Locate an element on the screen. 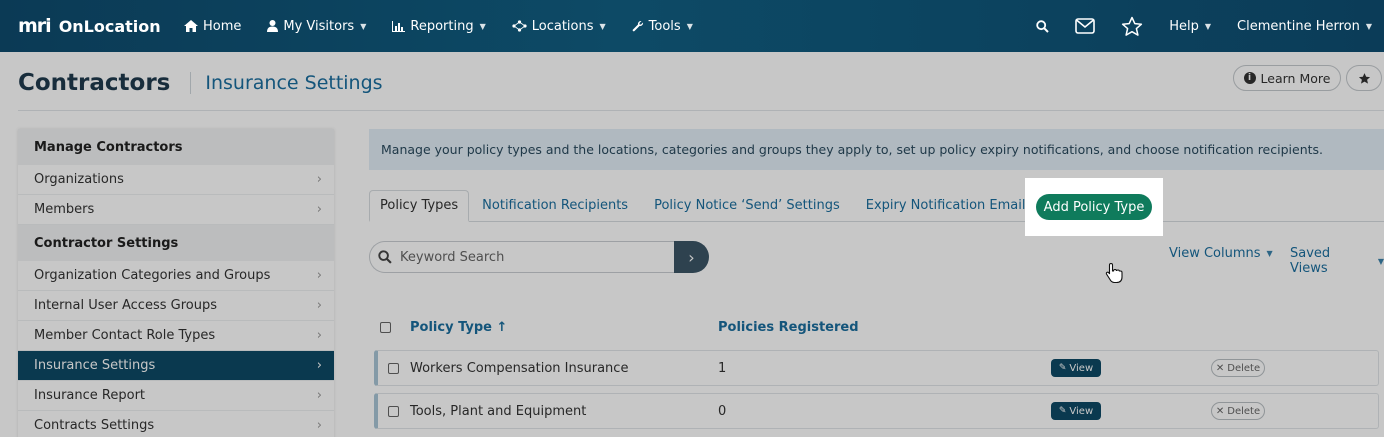 This screenshot has width=1384, height=437. sidebar-item-member-contact-role-types: Member Contact Role Types › is located at coordinates (176, 336).